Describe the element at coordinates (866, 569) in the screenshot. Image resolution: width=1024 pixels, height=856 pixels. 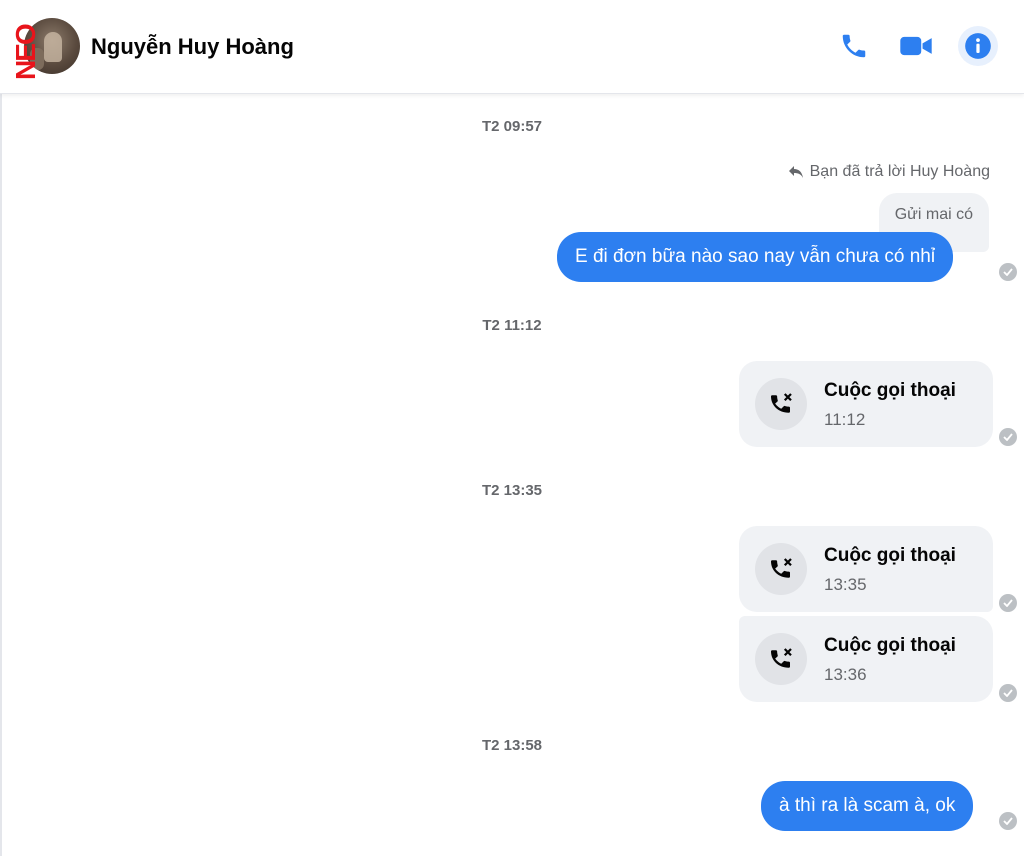
I see `missed-call-card: Cuộc gọi thoại 13:35` at that location.